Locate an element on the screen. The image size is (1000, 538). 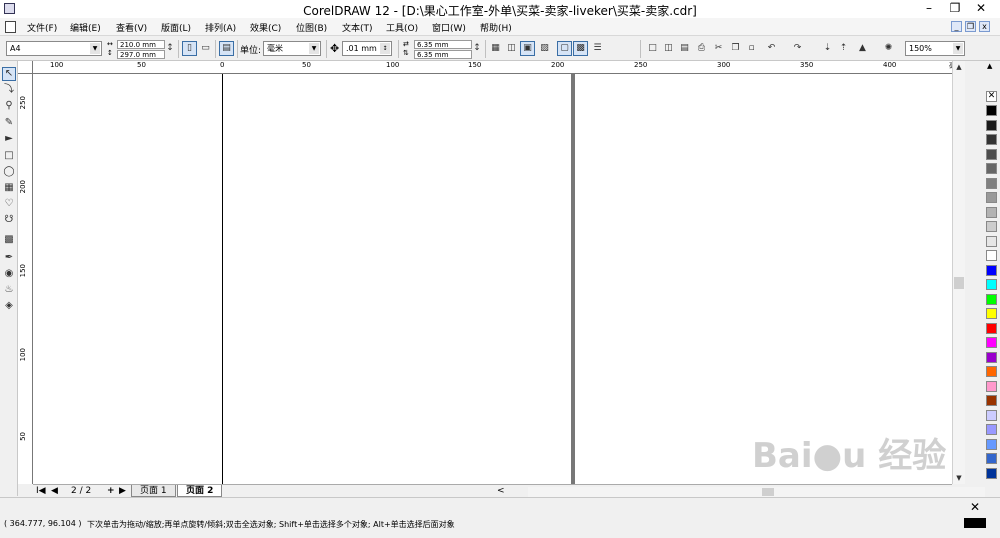
interactive-fill-tool-icon: ◈ is located at coordinates (9, 306).